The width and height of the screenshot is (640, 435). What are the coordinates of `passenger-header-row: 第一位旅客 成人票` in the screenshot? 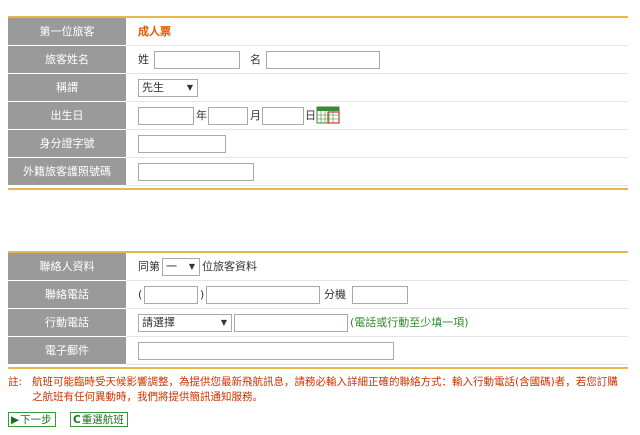 It's located at (318, 32).